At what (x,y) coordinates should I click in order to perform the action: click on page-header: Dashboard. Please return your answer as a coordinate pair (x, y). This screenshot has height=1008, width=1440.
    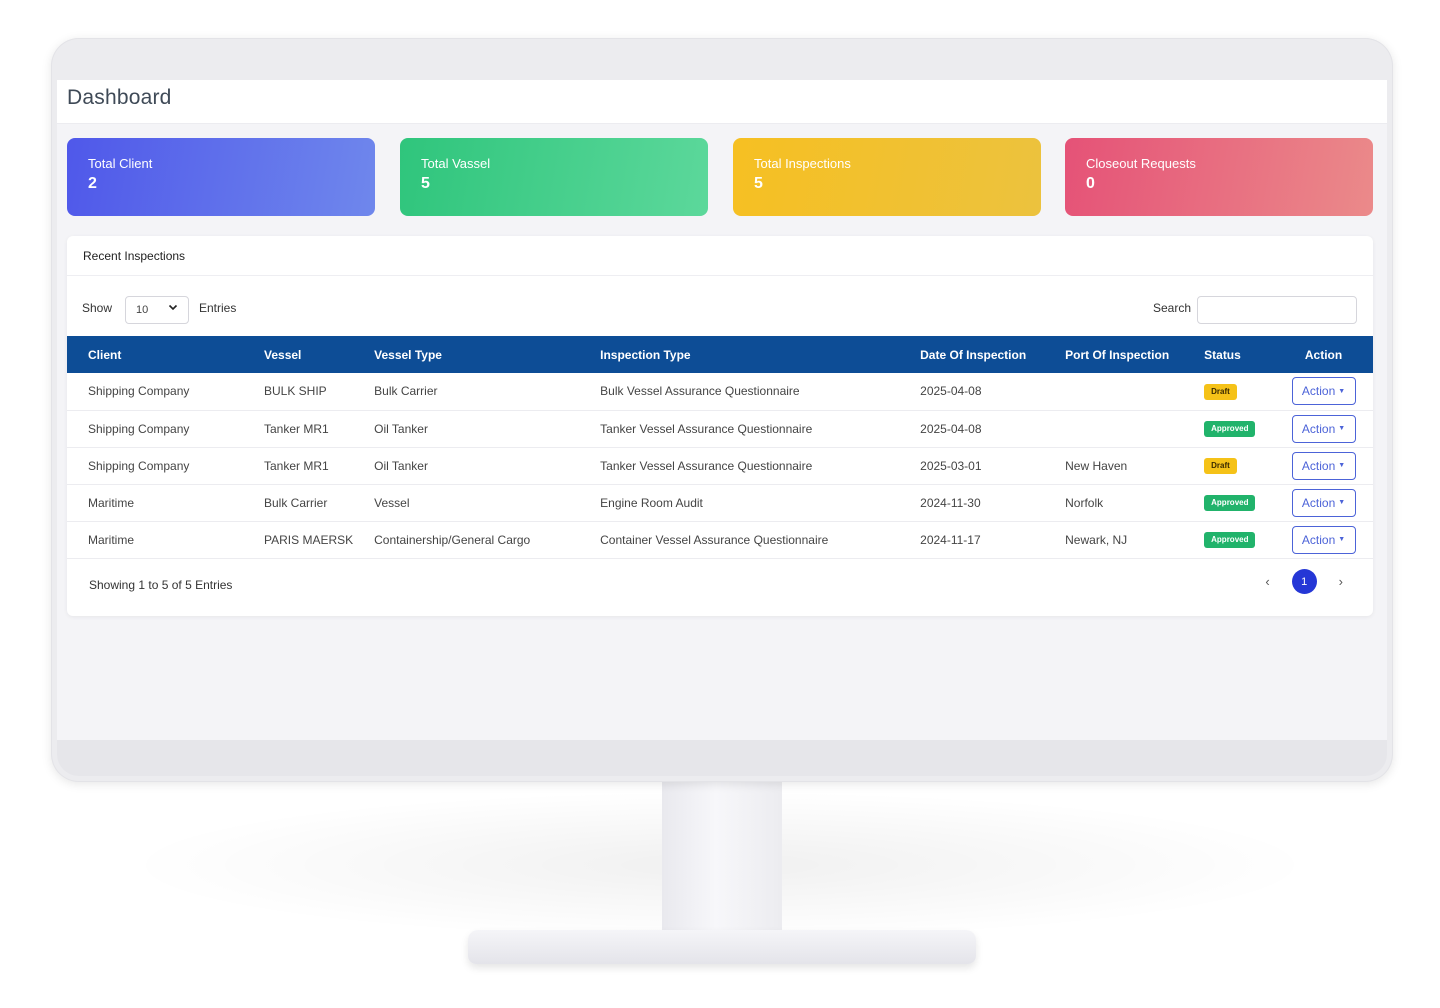
    Looking at the image, I should click on (722, 102).